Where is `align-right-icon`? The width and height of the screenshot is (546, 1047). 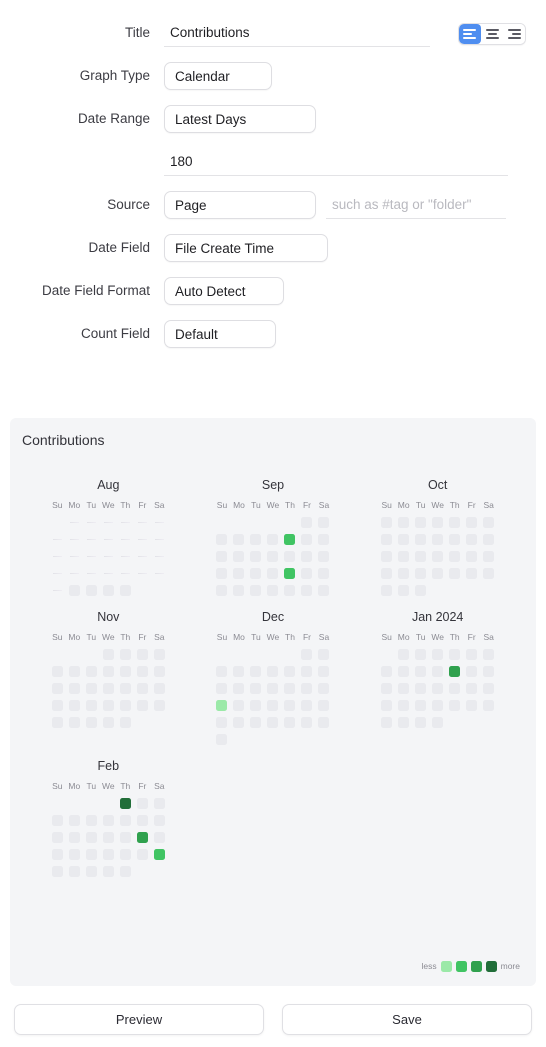
align-right-icon is located at coordinates (514, 34).